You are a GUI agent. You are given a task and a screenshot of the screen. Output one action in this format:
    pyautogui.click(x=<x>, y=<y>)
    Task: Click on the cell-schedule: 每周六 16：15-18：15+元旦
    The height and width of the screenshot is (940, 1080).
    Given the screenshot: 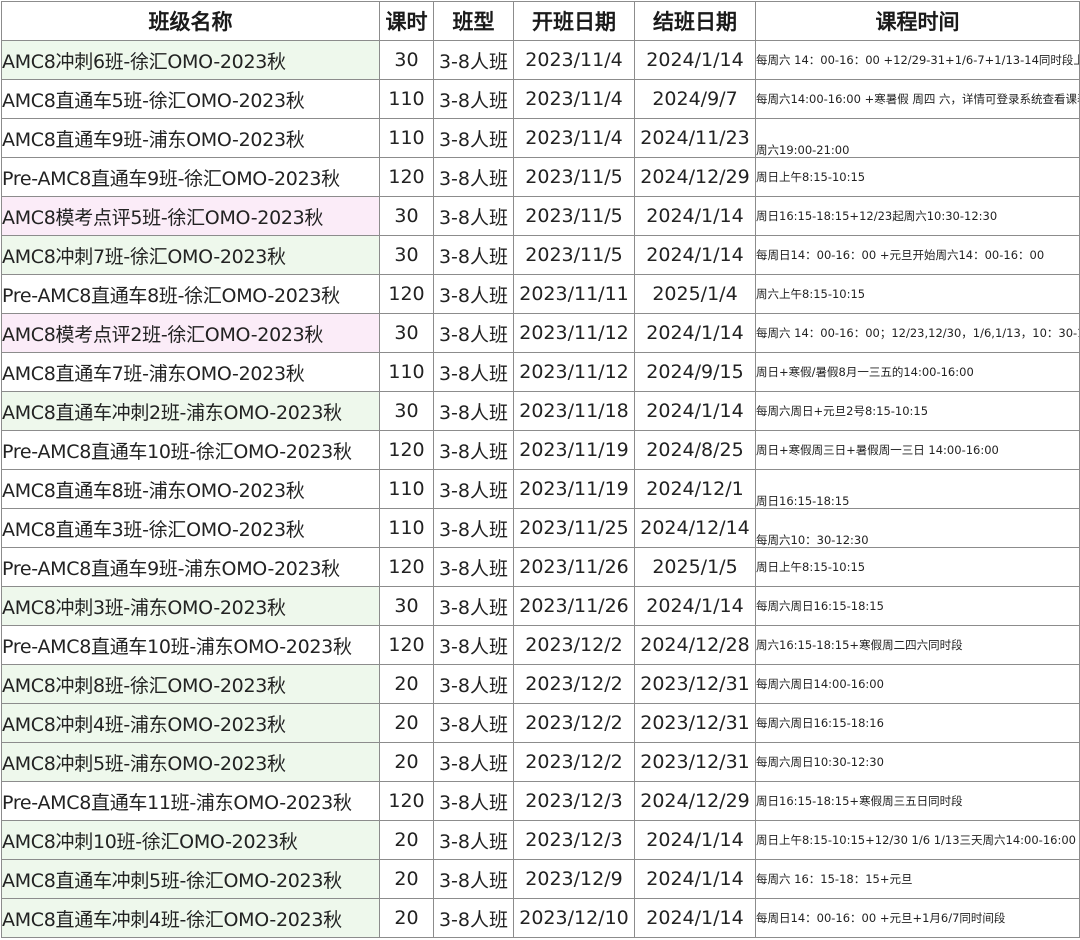 What is the action you would take?
    pyautogui.click(x=917, y=879)
    